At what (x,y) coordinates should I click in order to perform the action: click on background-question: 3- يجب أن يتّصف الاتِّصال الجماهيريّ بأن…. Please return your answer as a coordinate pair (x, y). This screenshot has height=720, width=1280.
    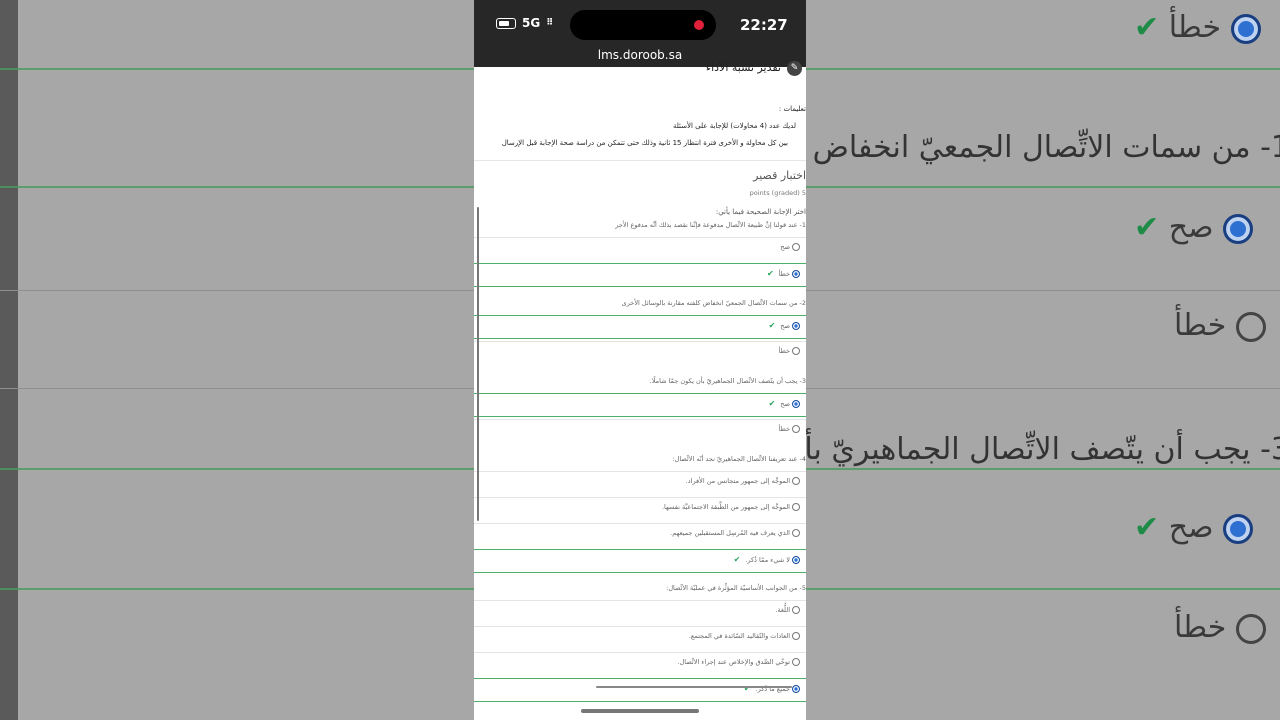
    Looking at the image, I should click on (1043, 449).